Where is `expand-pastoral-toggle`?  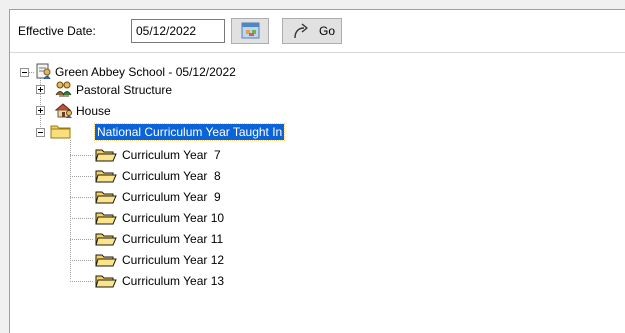 expand-pastoral-toggle is located at coordinates (40, 89).